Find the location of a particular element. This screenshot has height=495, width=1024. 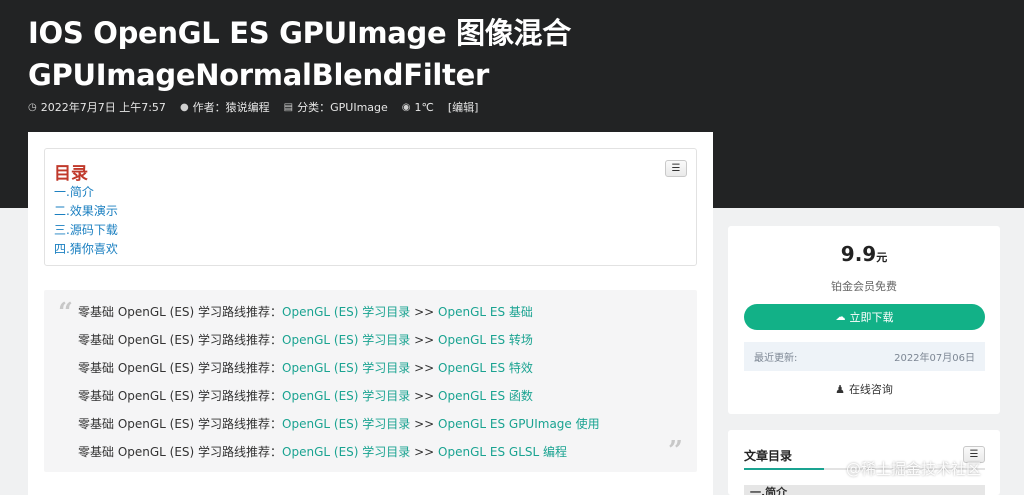

topic-link: OpenGL ES 特效 is located at coordinates (485, 368).